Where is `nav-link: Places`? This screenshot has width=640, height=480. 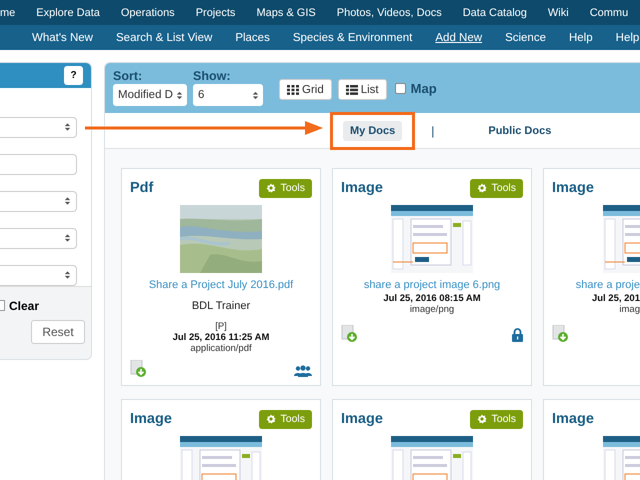
nav-link: Places is located at coordinates (252, 38).